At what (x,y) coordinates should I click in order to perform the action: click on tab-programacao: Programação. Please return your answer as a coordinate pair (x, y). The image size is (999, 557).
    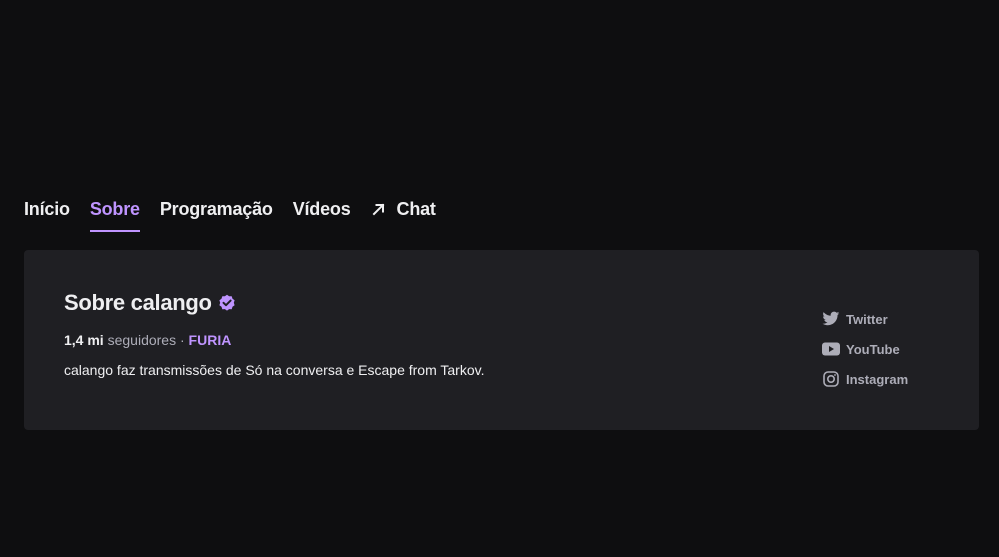
    Looking at the image, I should click on (216, 214).